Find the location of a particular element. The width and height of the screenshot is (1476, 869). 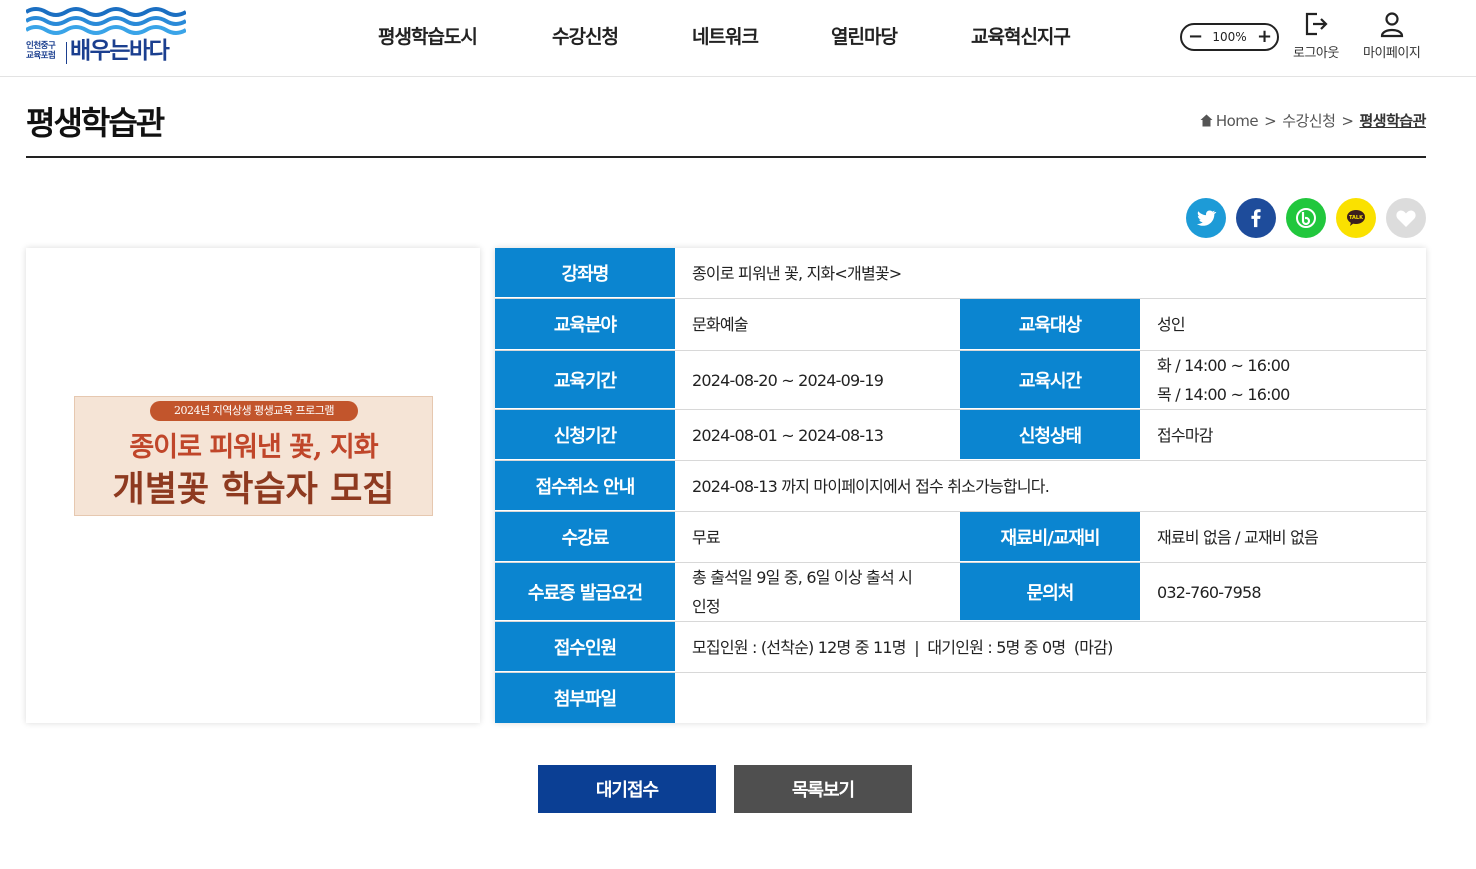

attachment-value is located at coordinates (1050, 698).